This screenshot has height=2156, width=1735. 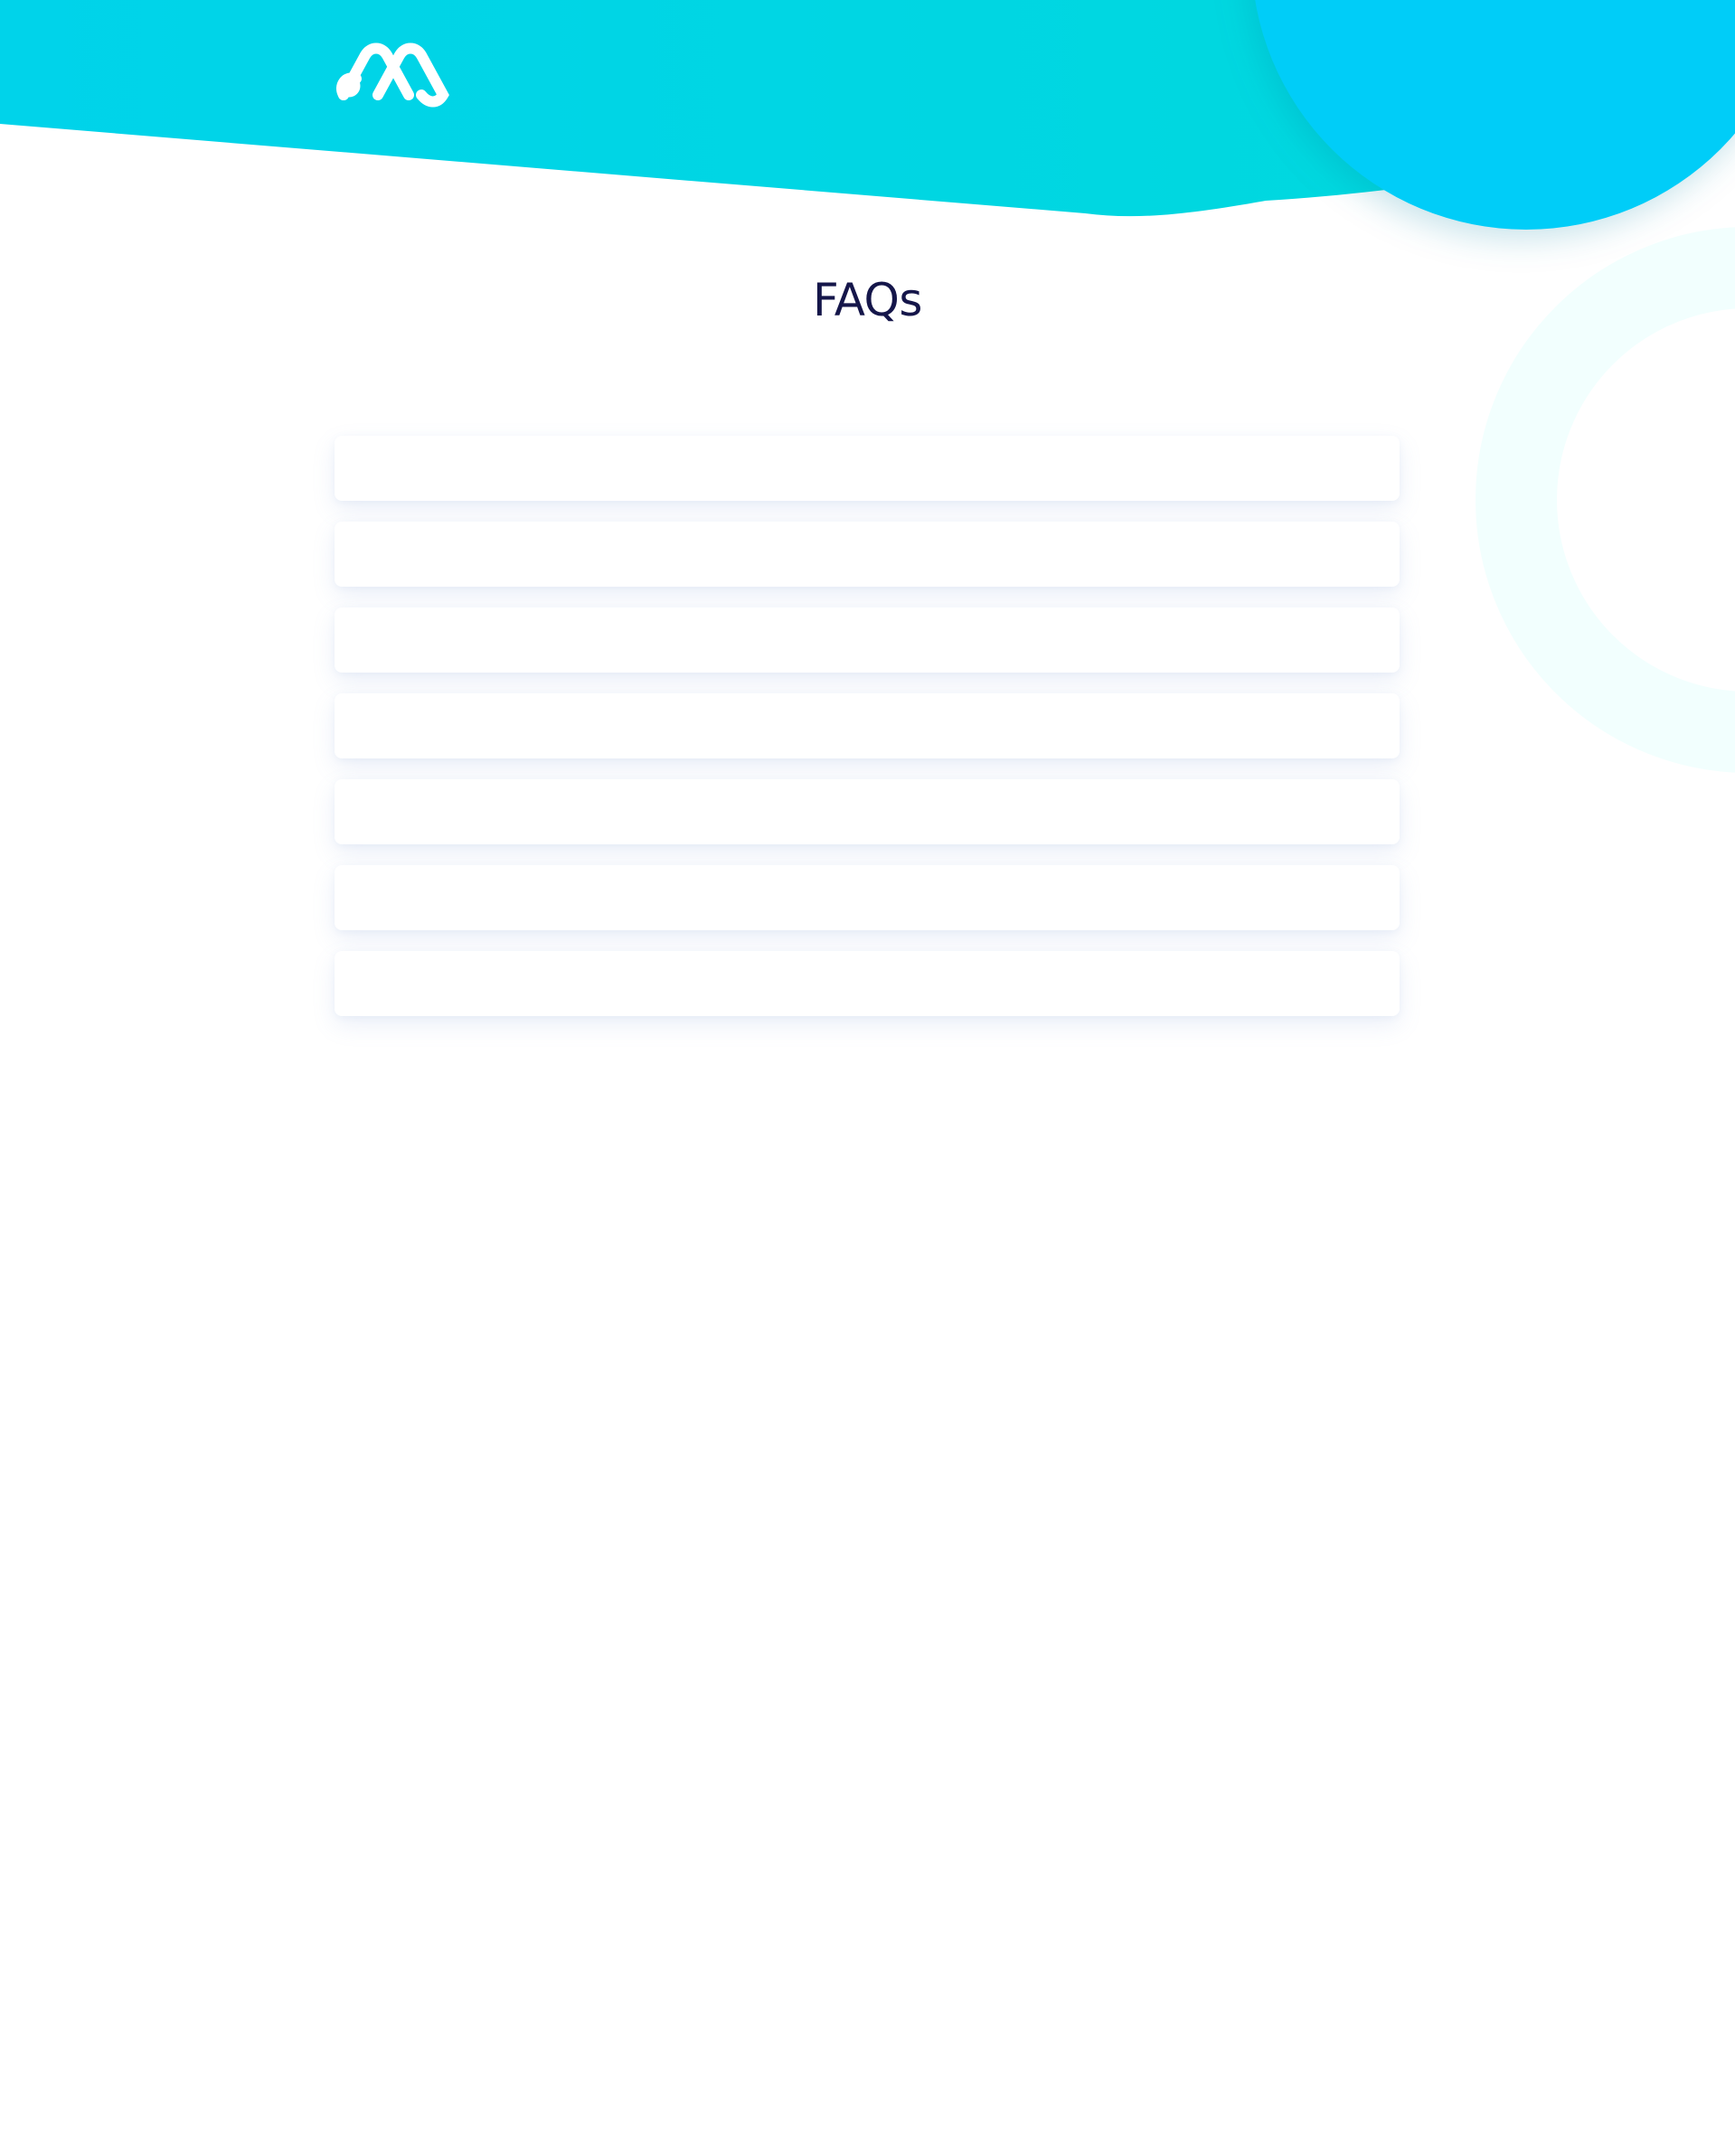 What do you see at coordinates (1606, 500) in the screenshot?
I see `decorative-ring` at bounding box center [1606, 500].